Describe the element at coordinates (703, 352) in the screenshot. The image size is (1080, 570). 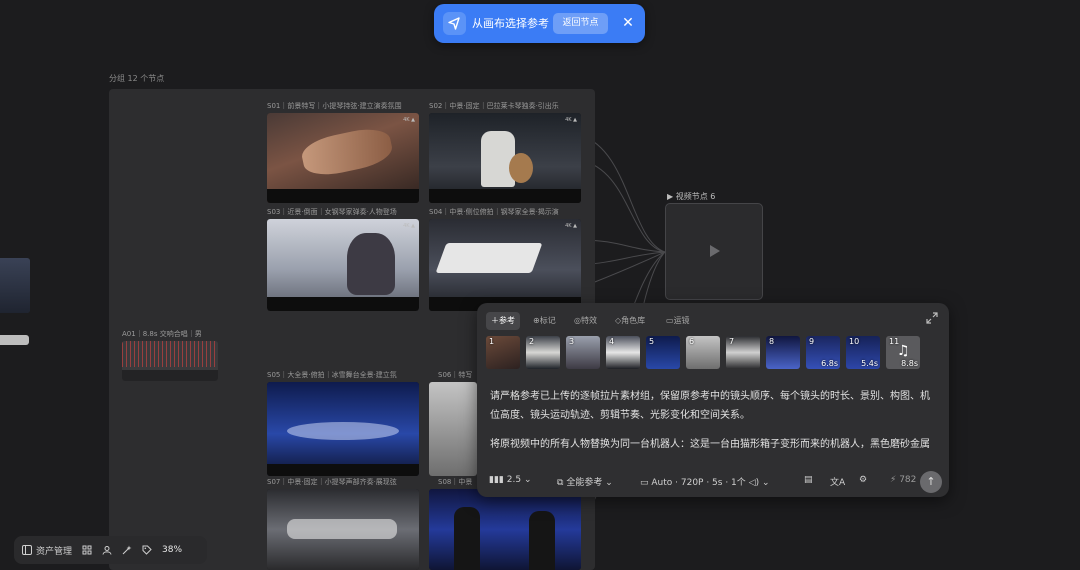
I see `reference-thumb: 6` at that location.